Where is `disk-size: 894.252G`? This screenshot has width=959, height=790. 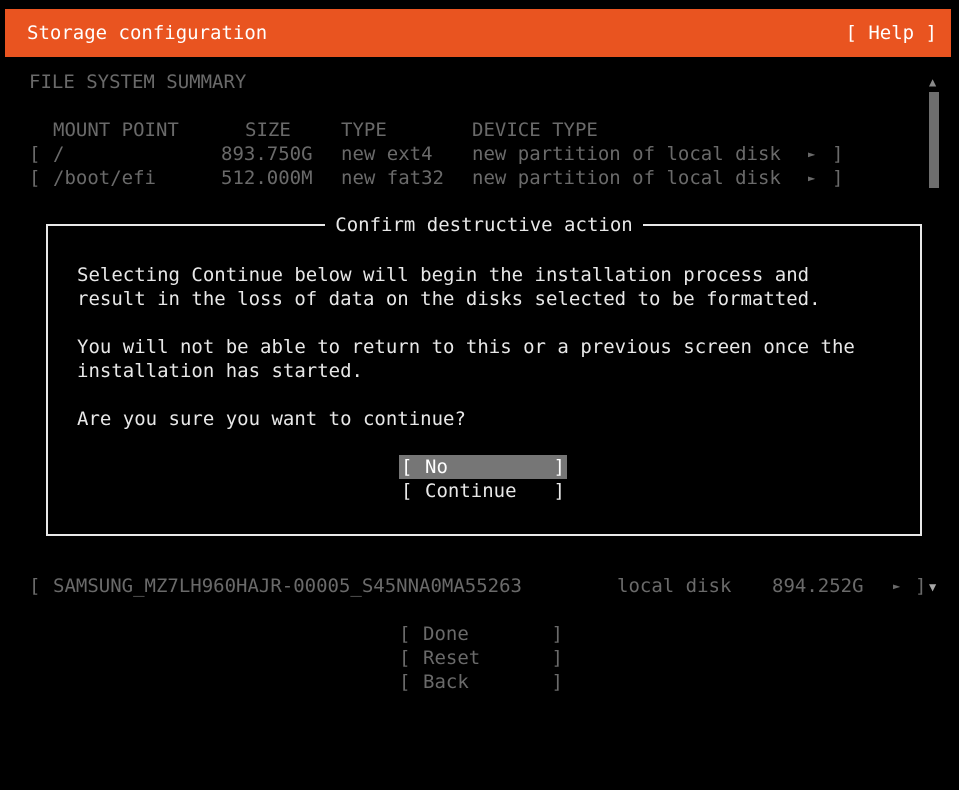
disk-size: 894.252G is located at coordinates (818, 586).